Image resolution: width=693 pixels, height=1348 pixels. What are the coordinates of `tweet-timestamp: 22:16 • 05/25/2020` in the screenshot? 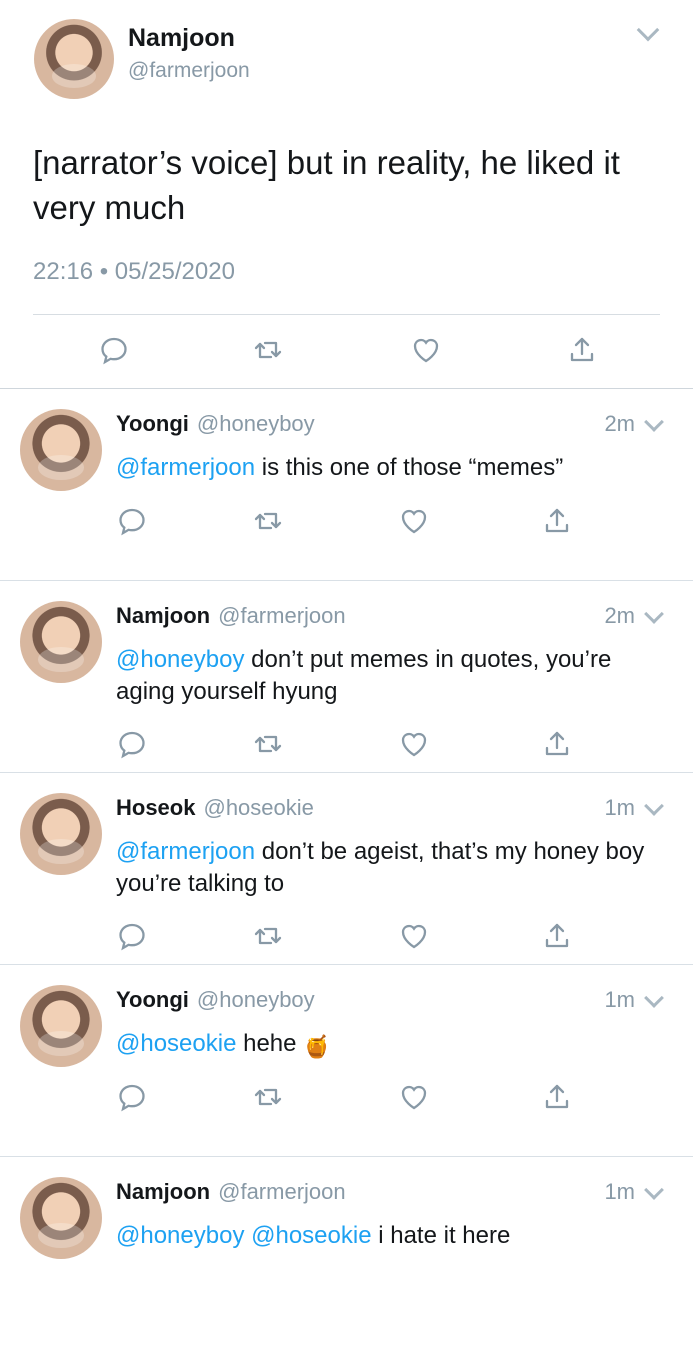 It's located at (134, 271).